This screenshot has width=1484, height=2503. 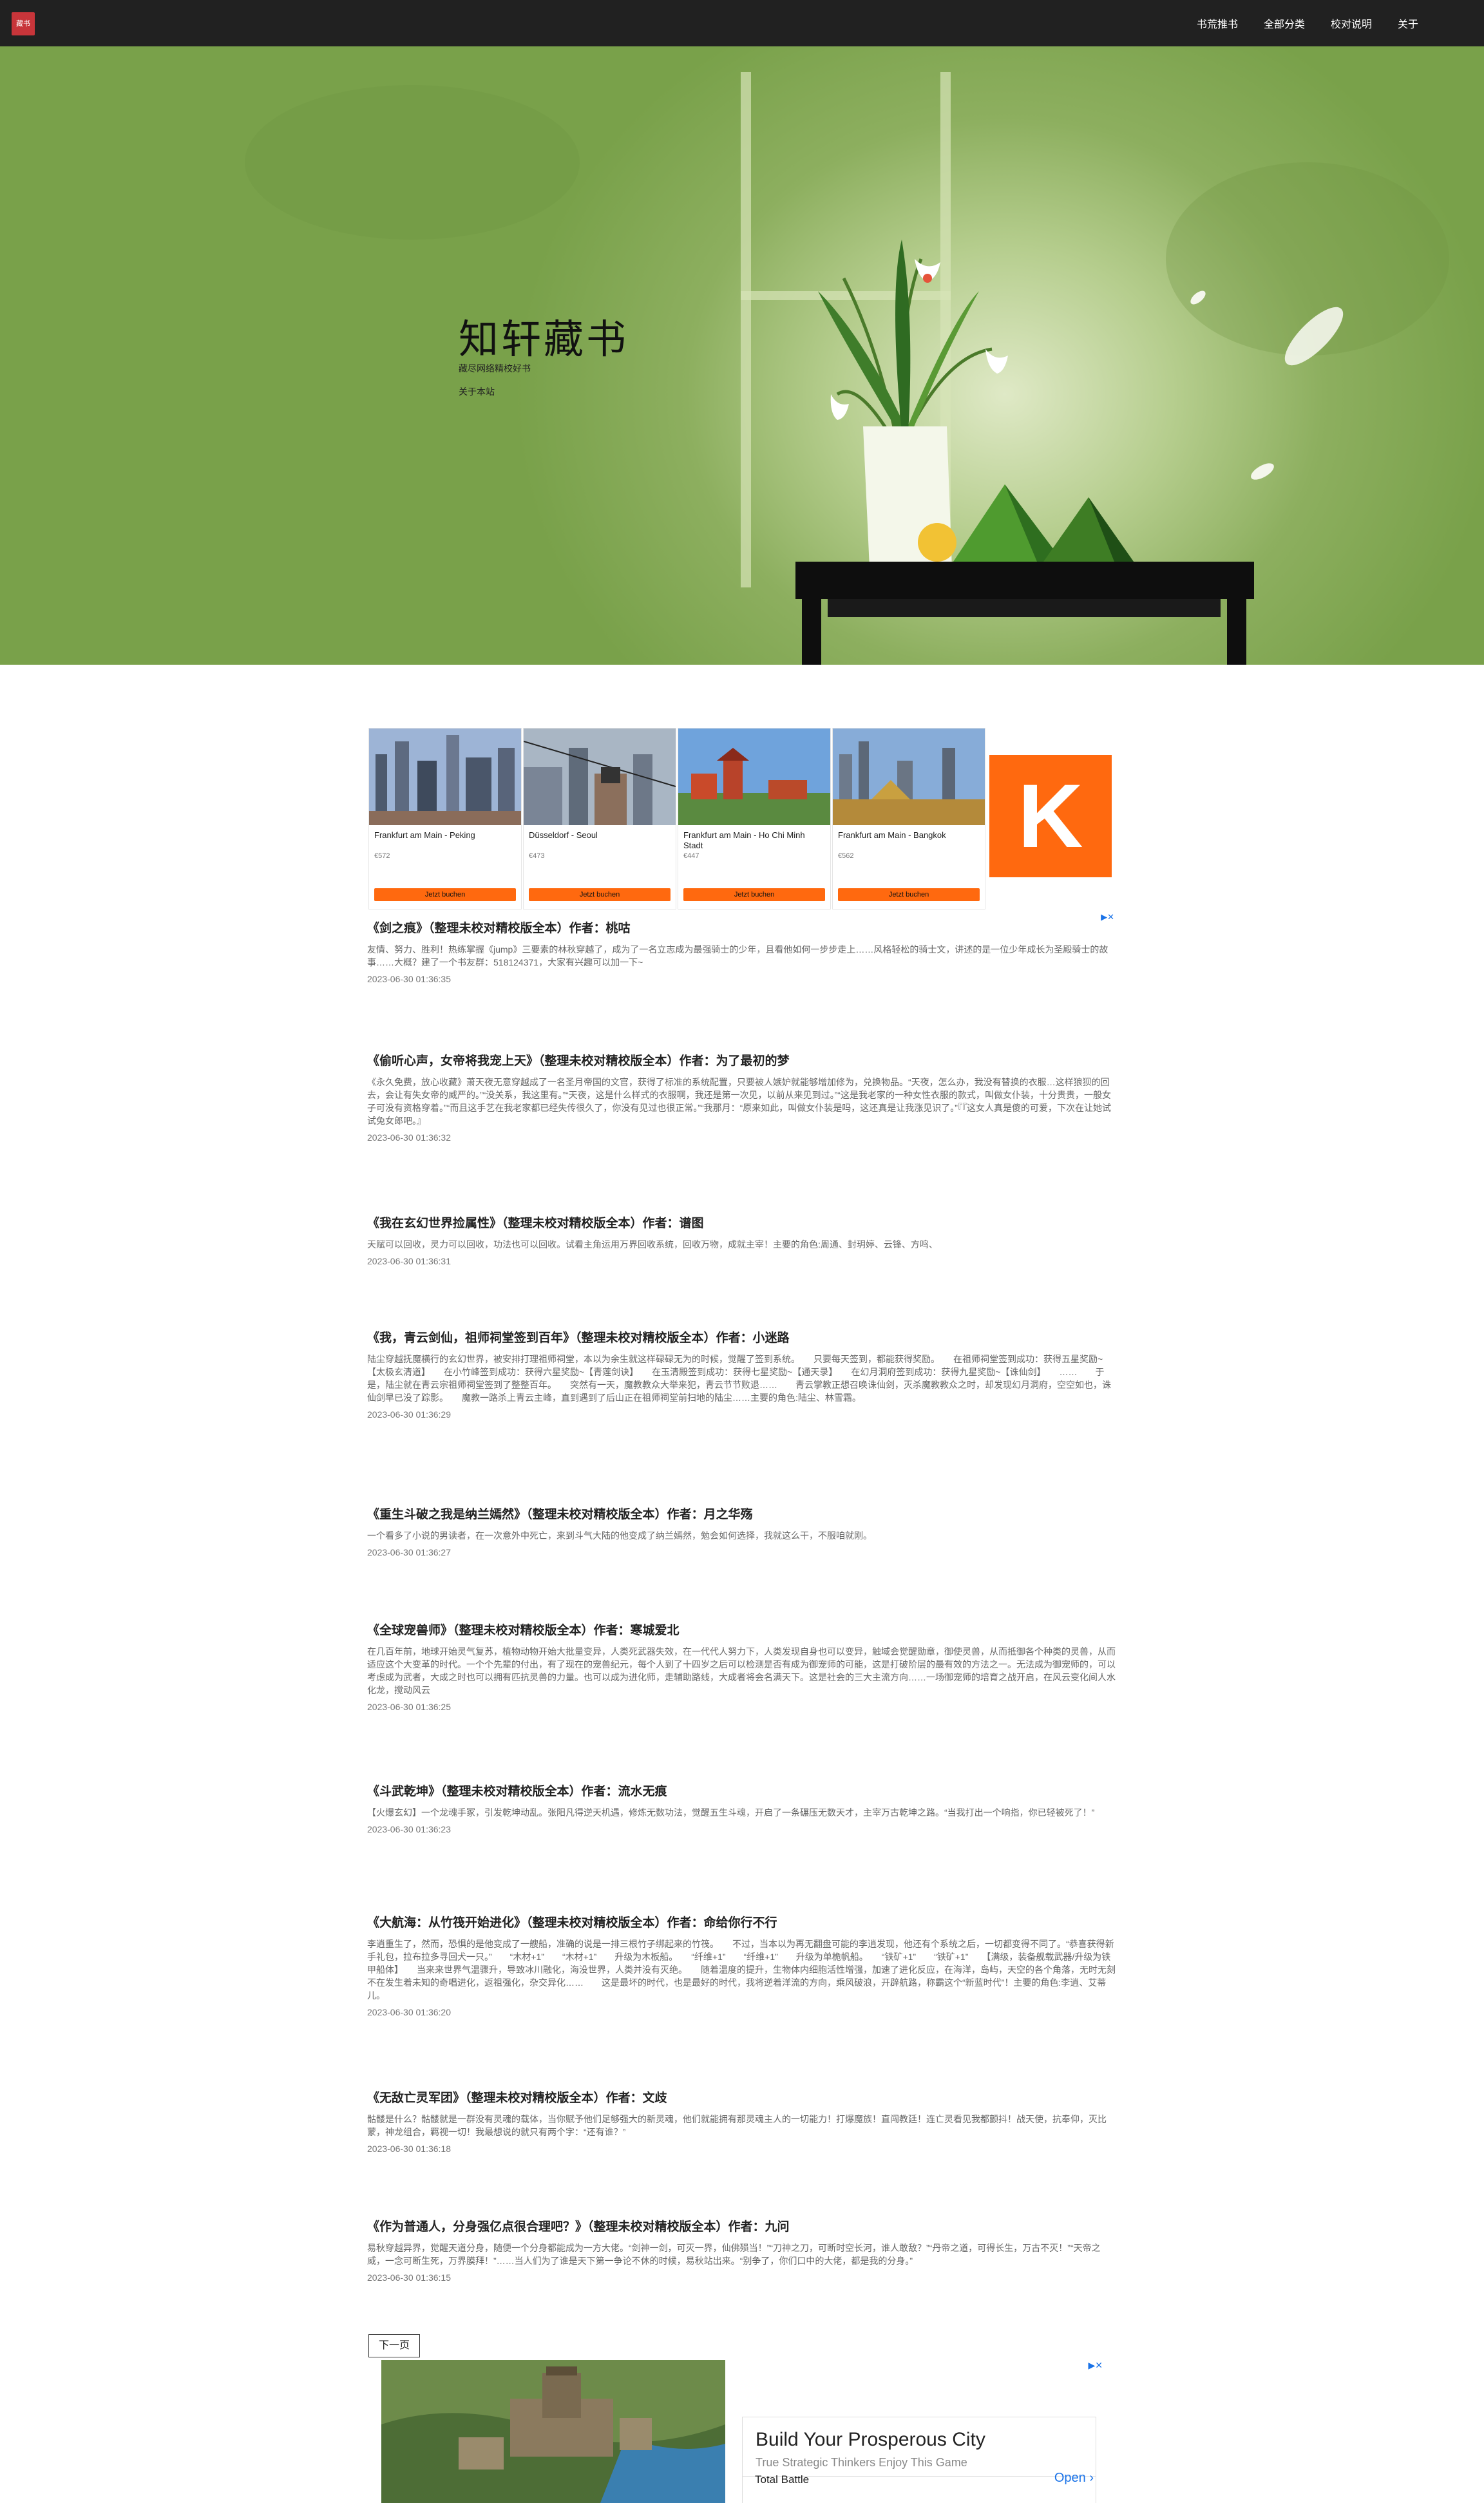 I want to click on book-title-link: 《我在玄幻世界捡属性》（整理未校对精校版全本）作者：谱图, so click(x=742, y=1224).